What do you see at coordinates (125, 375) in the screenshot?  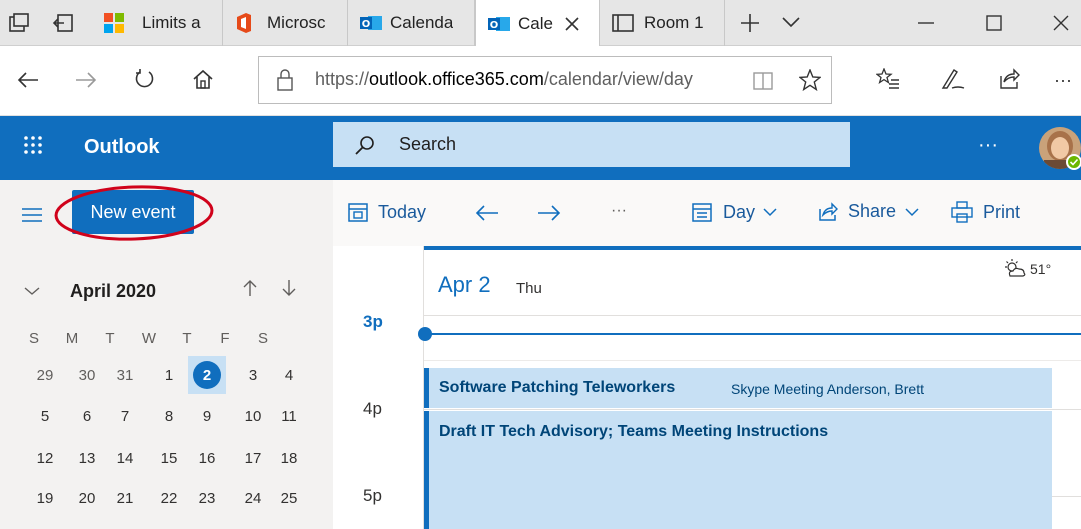 I see `calendar-day: 31` at bounding box center [125, 375].